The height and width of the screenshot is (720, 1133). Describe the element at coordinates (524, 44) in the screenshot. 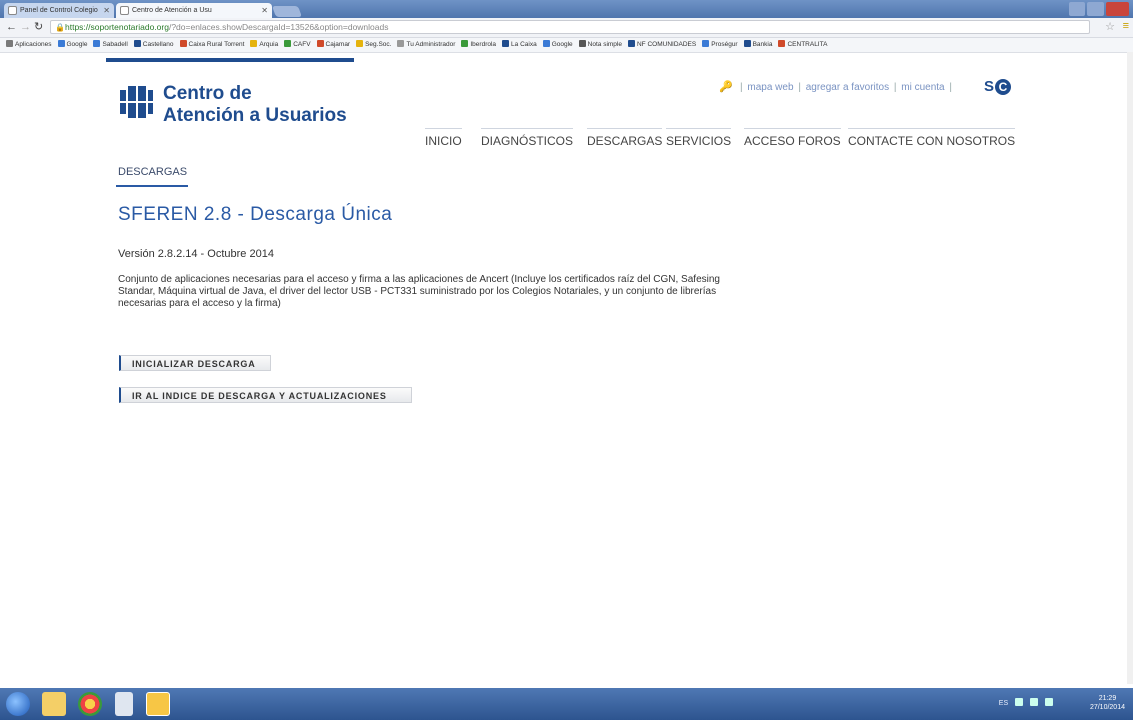

I see `bookmark-label: La Caixa` at that location.